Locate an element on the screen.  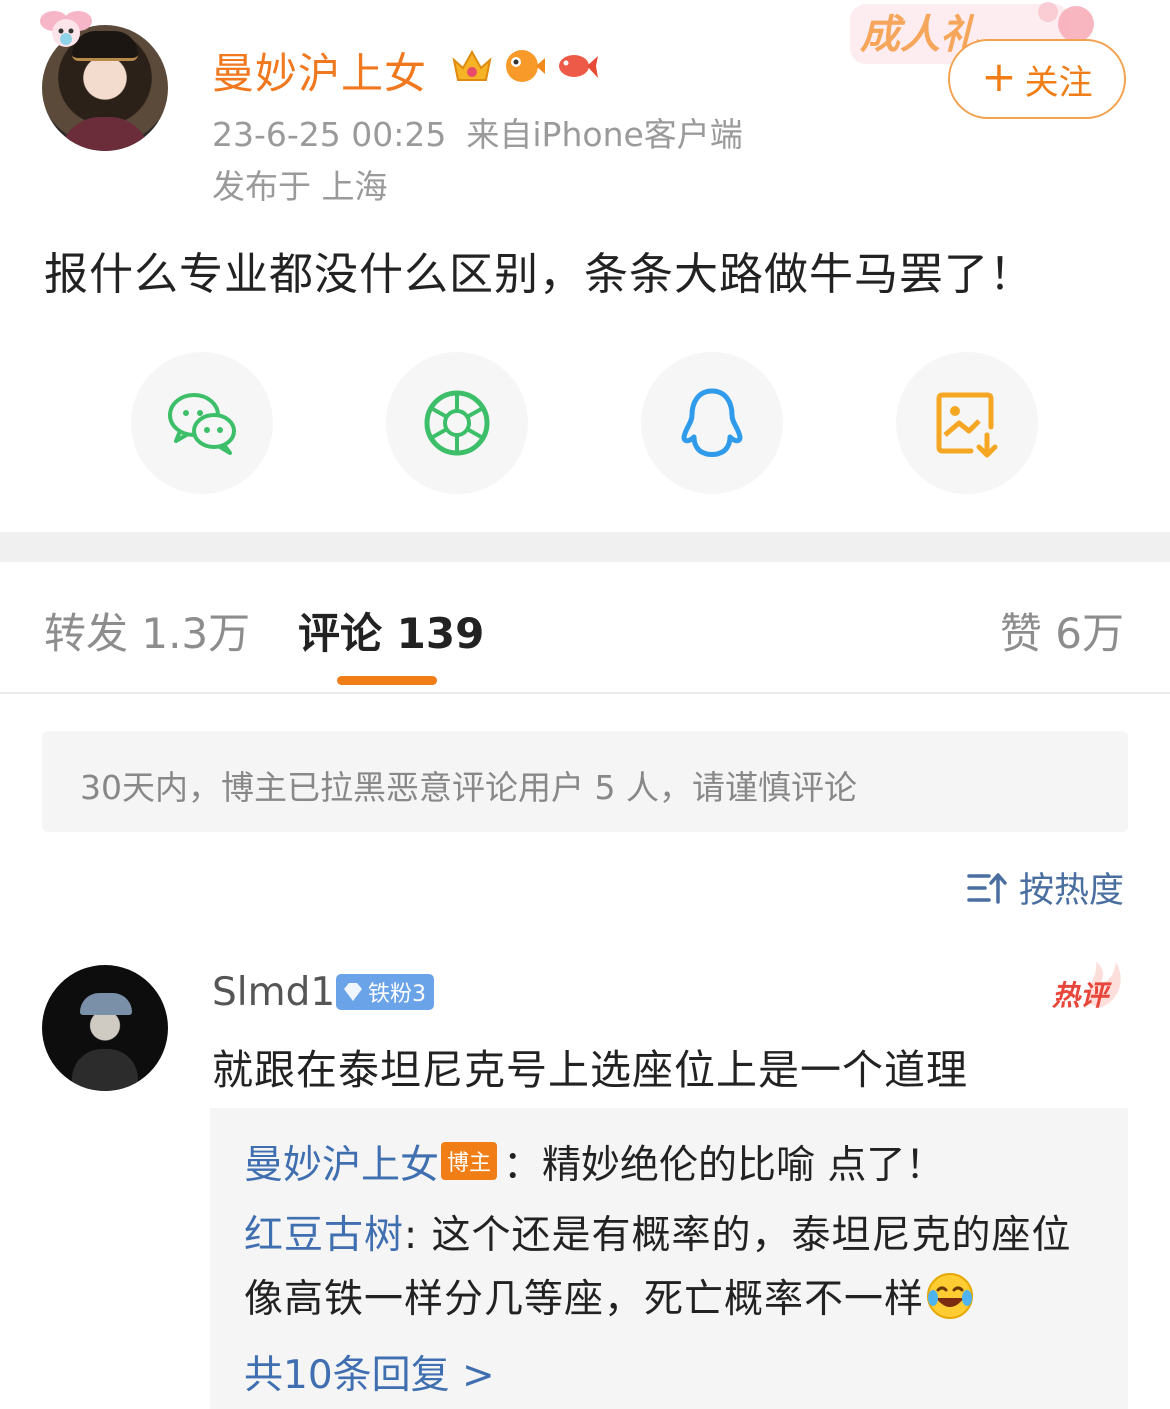
share-moments-button is located at coordinates (457, 423).